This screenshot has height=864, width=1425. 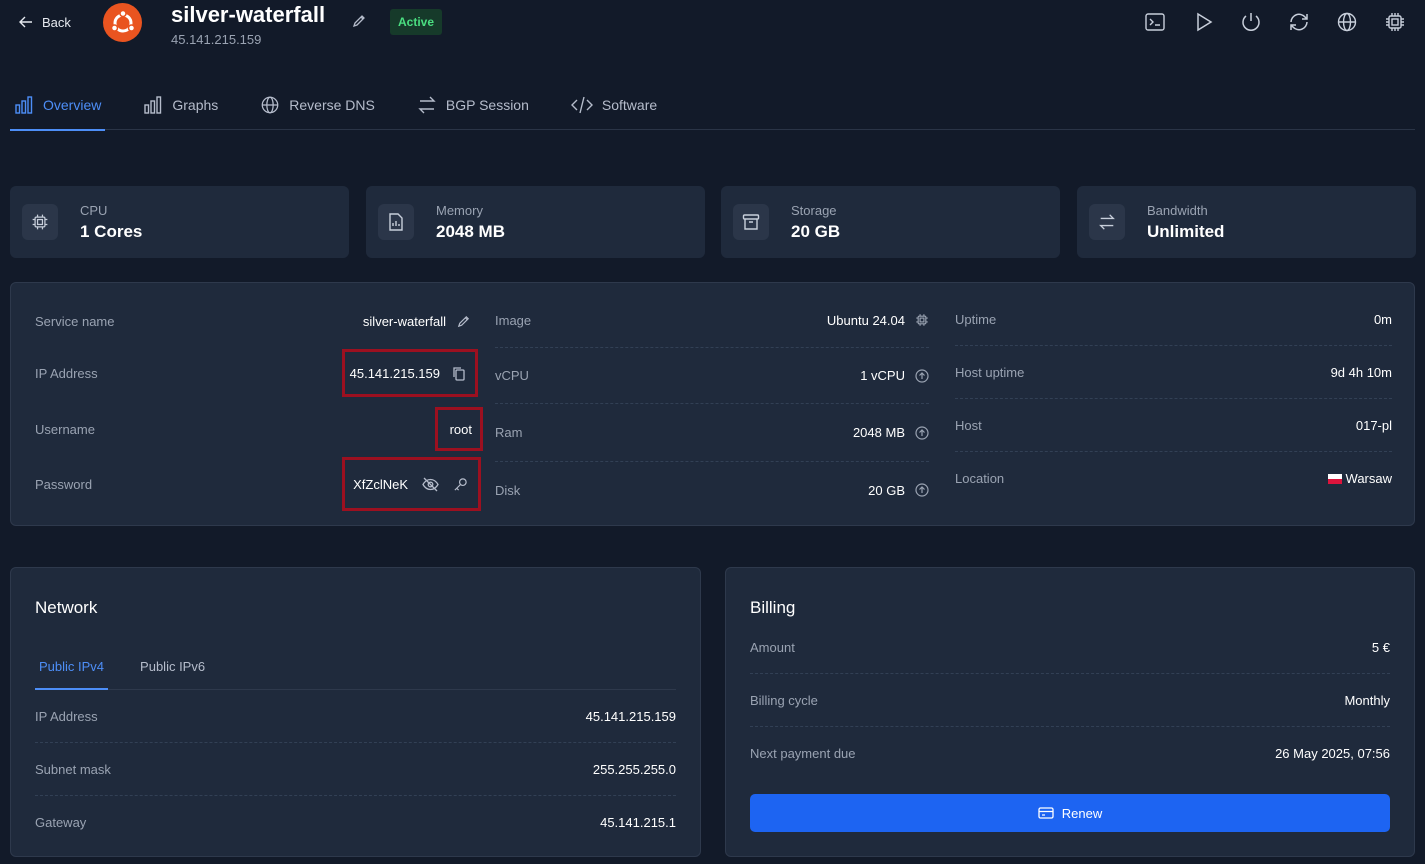 What do you see at coordinates (253, 321) in the screenshot?
I see `info-row-service-name: Service name silver-waterfall` at bounding box center [253, 321].